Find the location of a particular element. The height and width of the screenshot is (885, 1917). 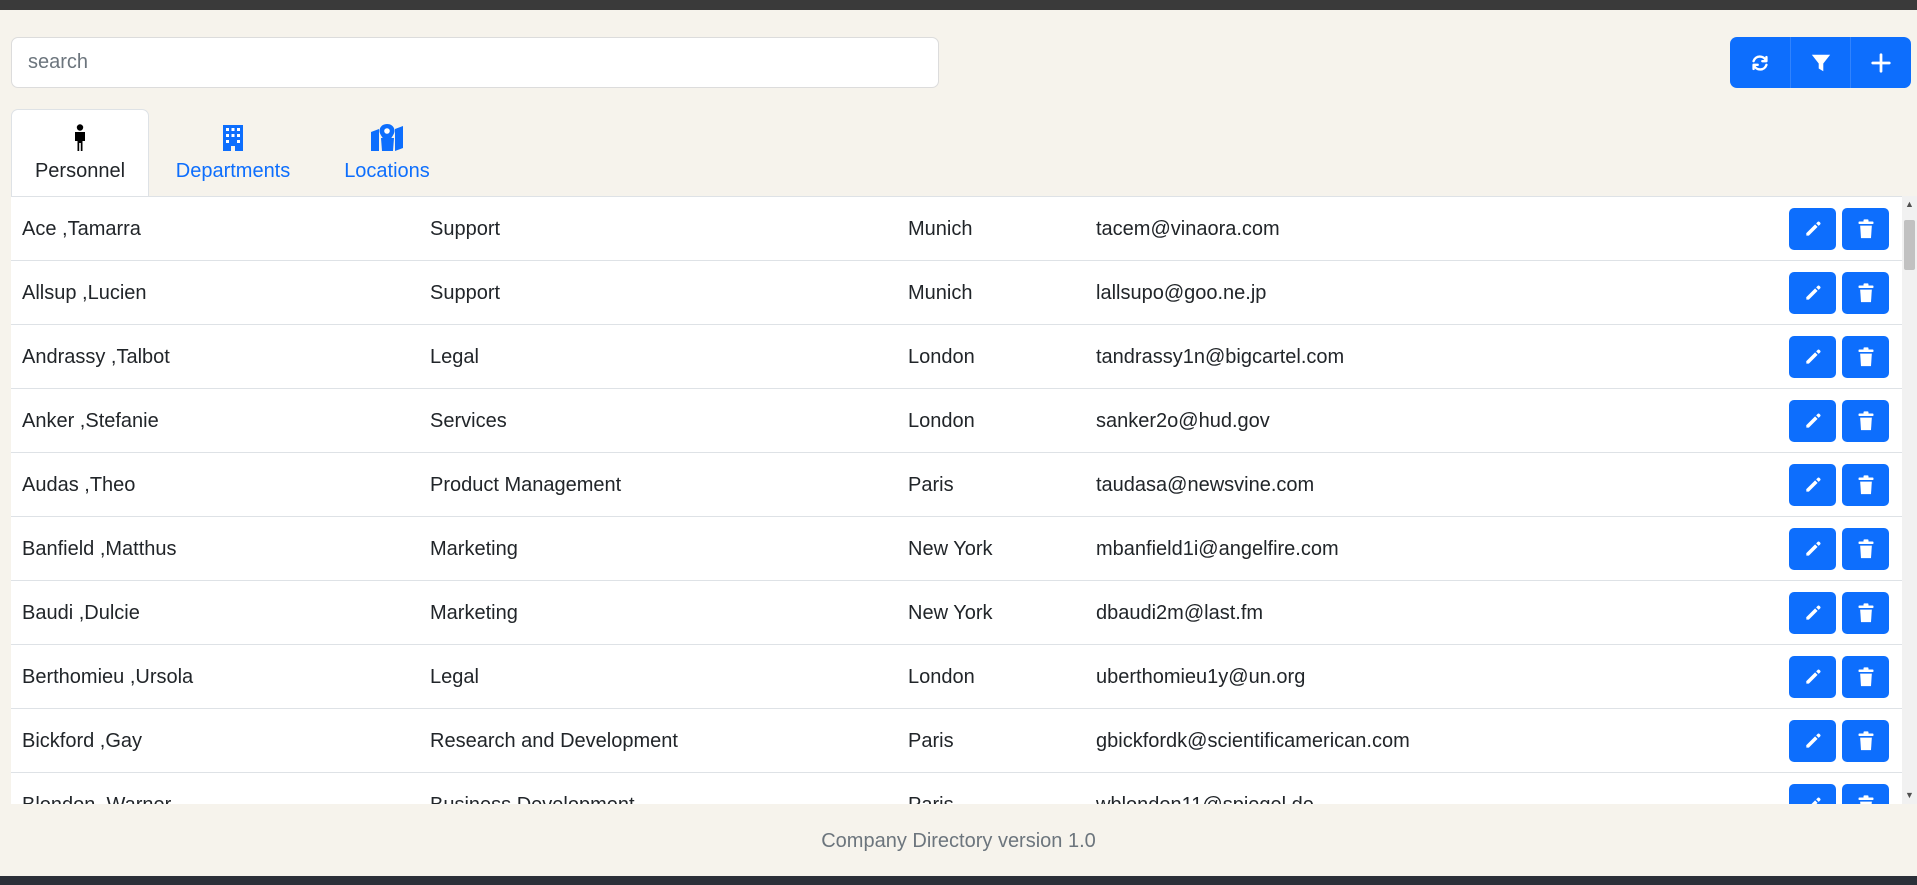

tab-label: Locations is located at coordinates (387, 171).